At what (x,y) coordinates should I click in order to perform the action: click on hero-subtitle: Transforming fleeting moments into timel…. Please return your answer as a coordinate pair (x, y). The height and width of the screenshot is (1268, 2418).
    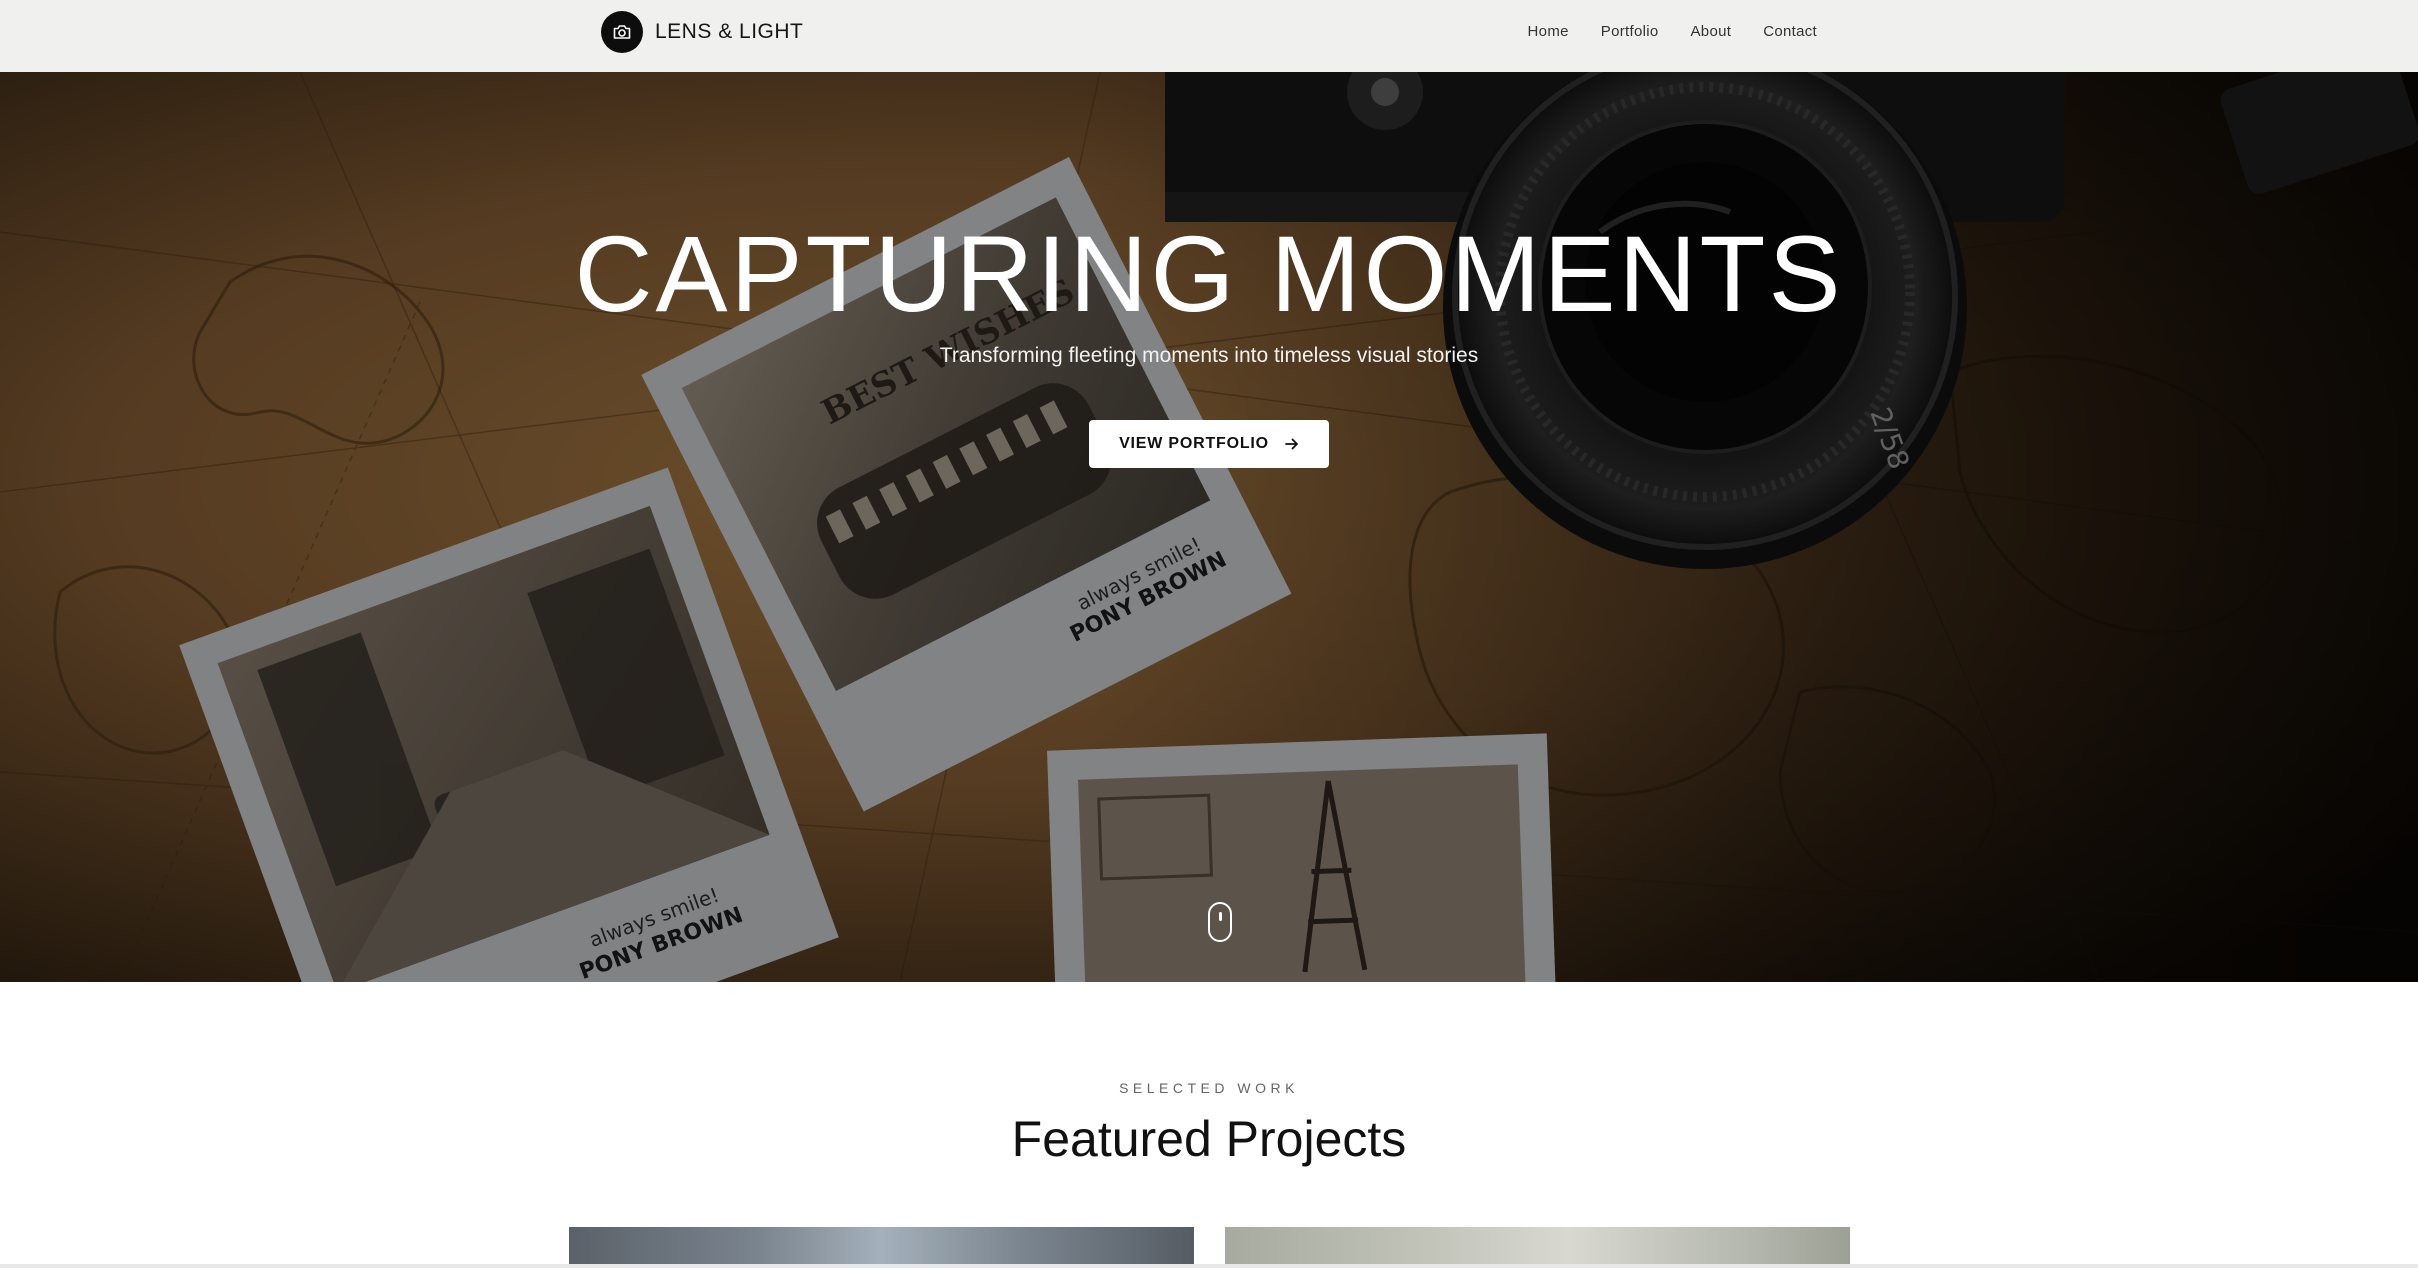
    Looking at the image, I should click on (1209, 355).